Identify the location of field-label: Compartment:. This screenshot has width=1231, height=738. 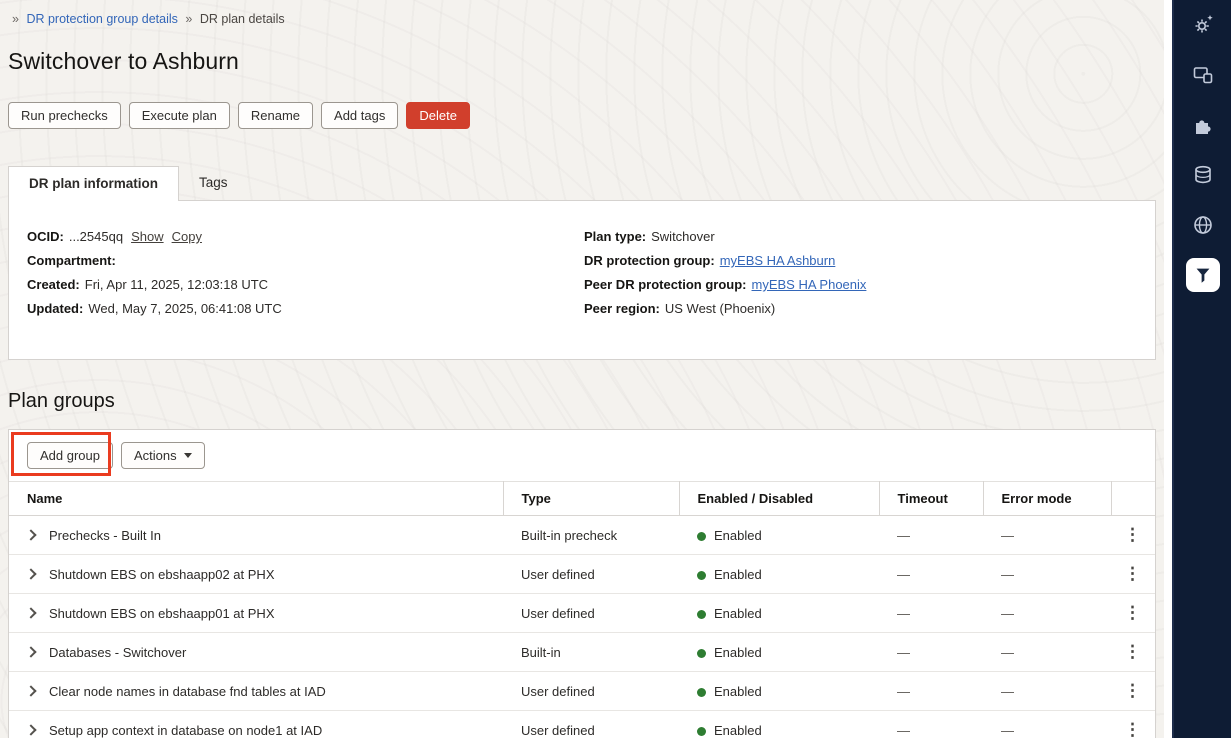
(71, 260).